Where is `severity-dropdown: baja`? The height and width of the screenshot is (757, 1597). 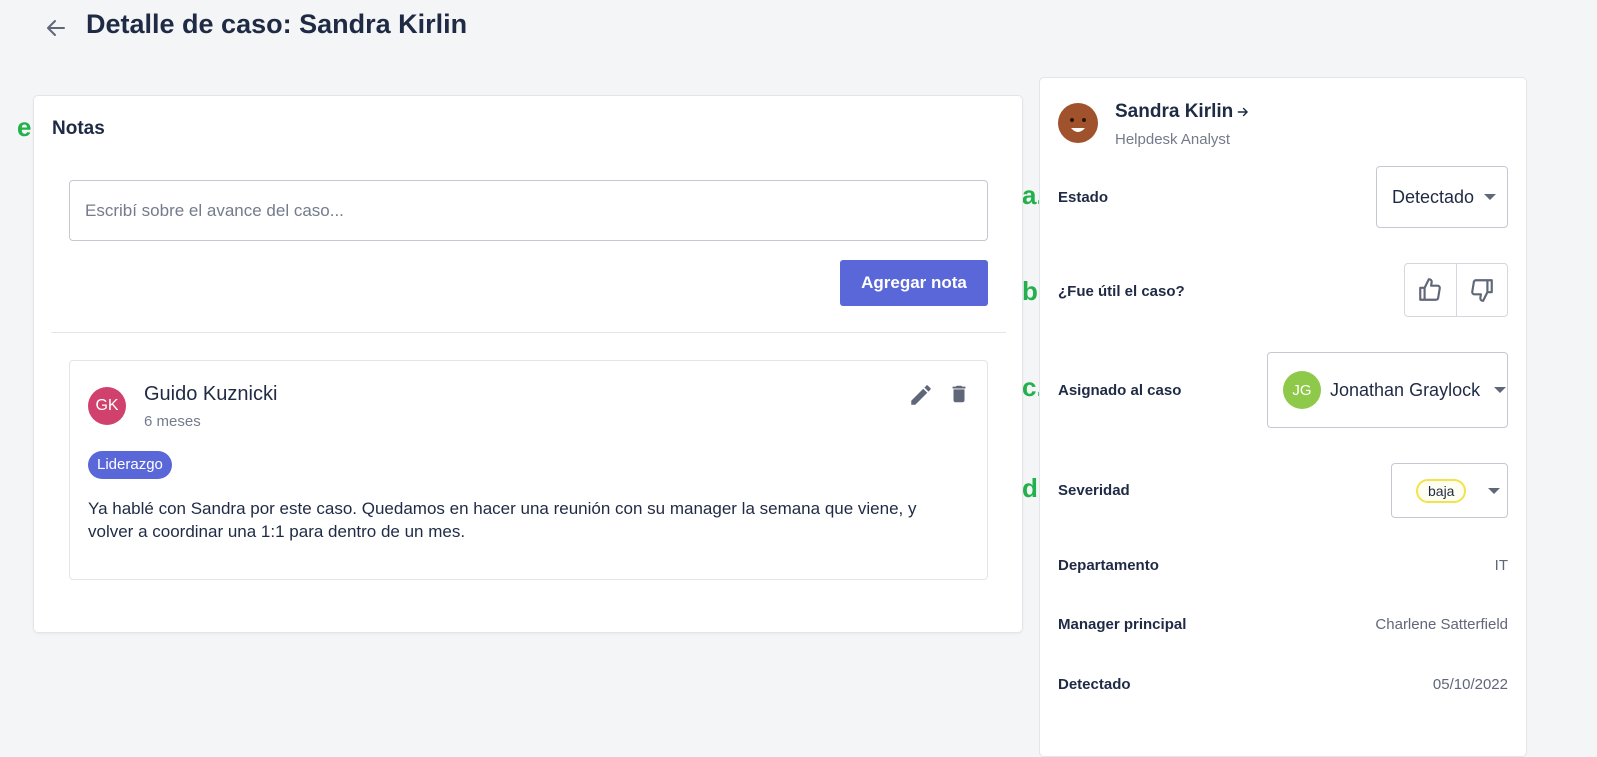
severity-dropdown: baja is located at coordinates (1449, 490).